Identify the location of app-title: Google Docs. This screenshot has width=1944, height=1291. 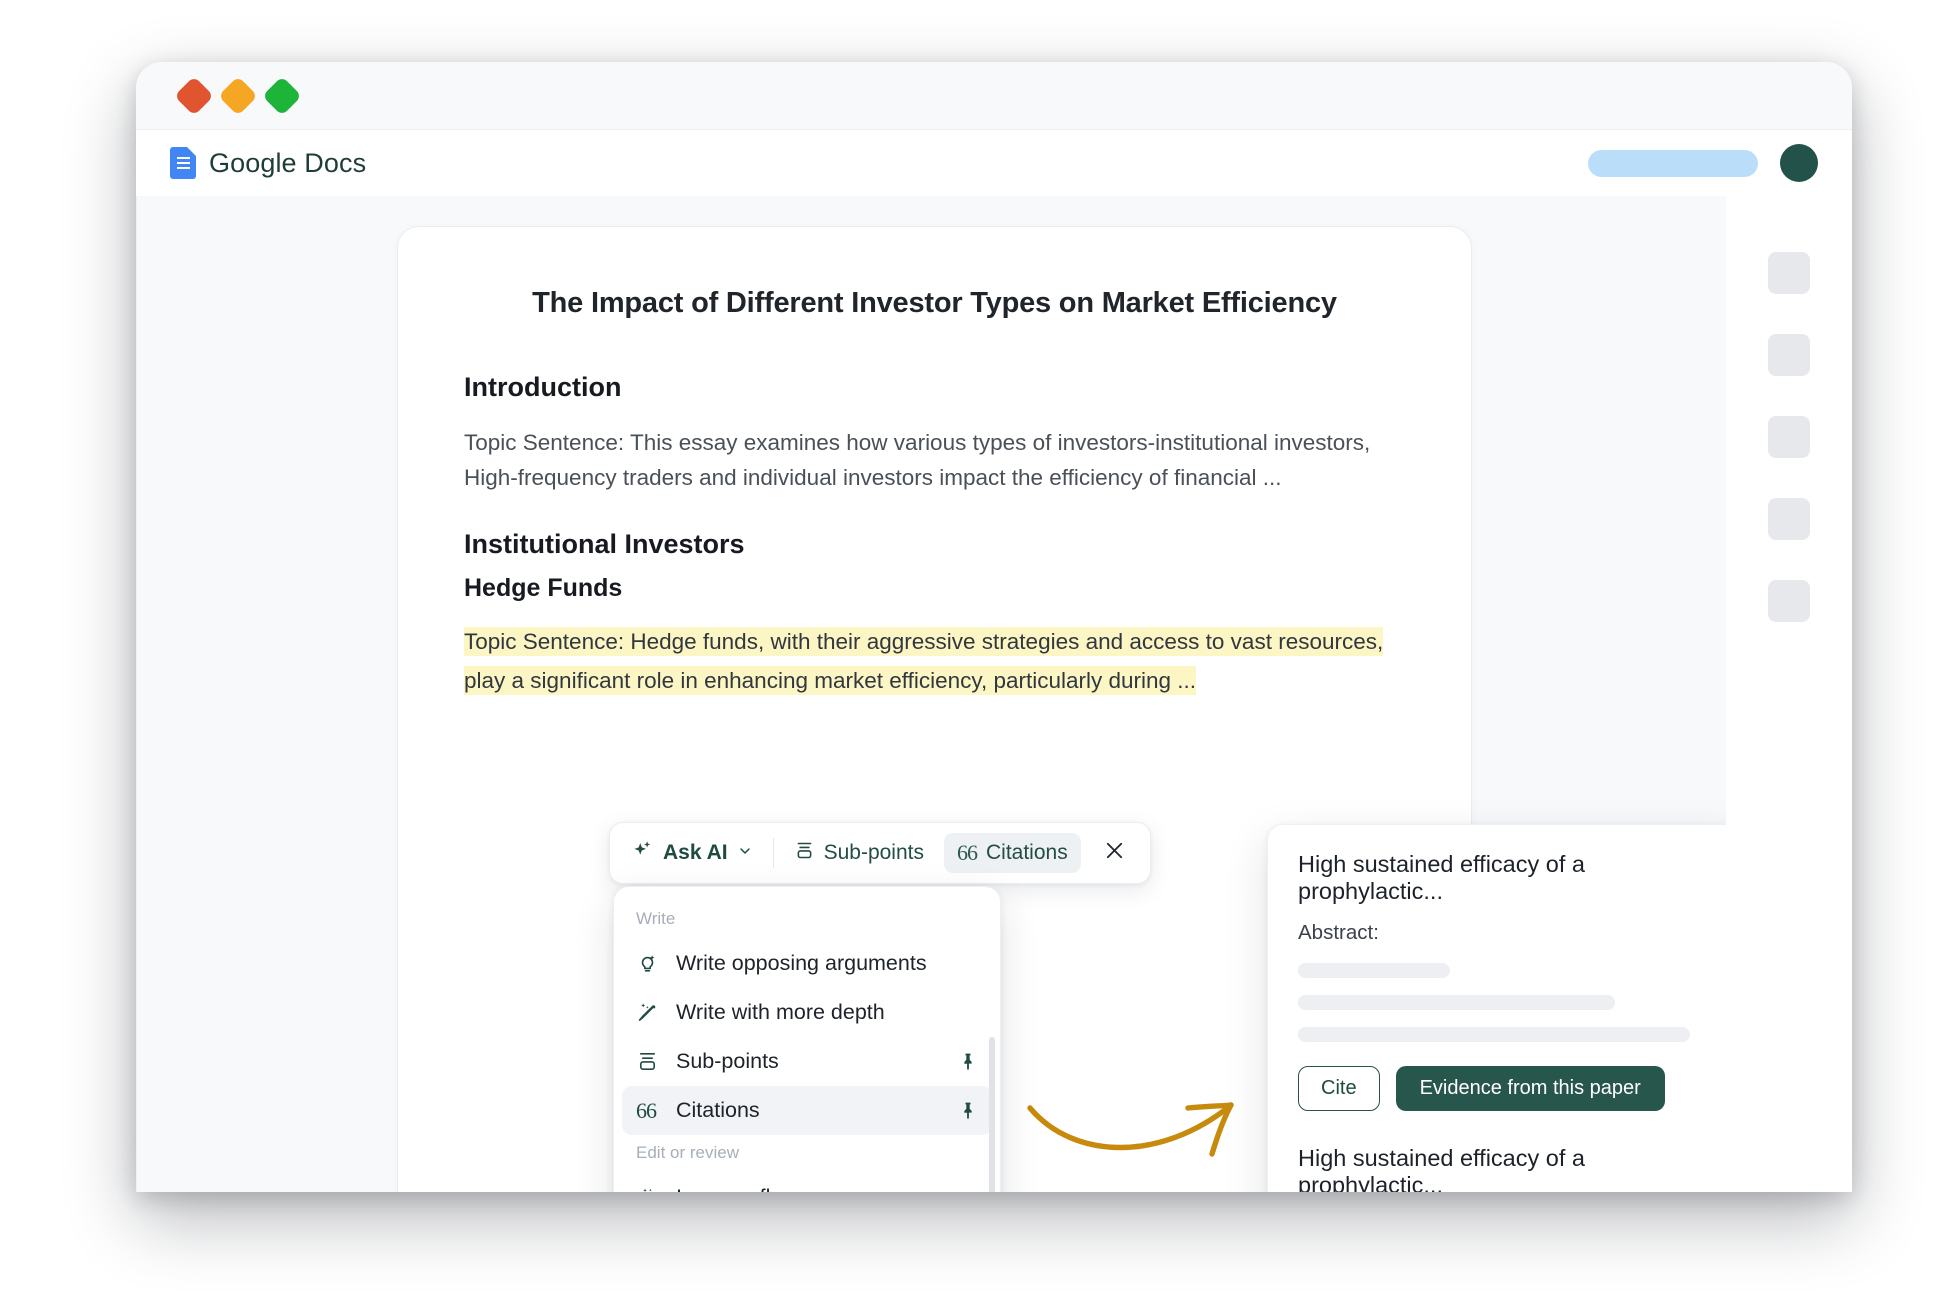
(288, 162).